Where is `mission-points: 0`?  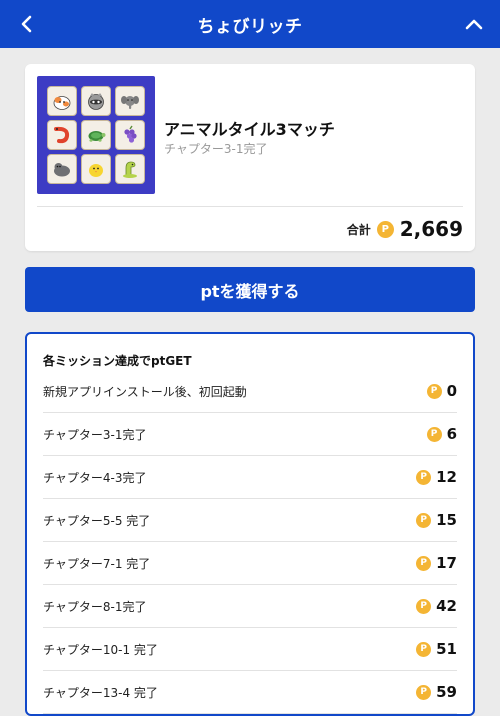 mission-points: 0 is located at coordinates (451, 391).